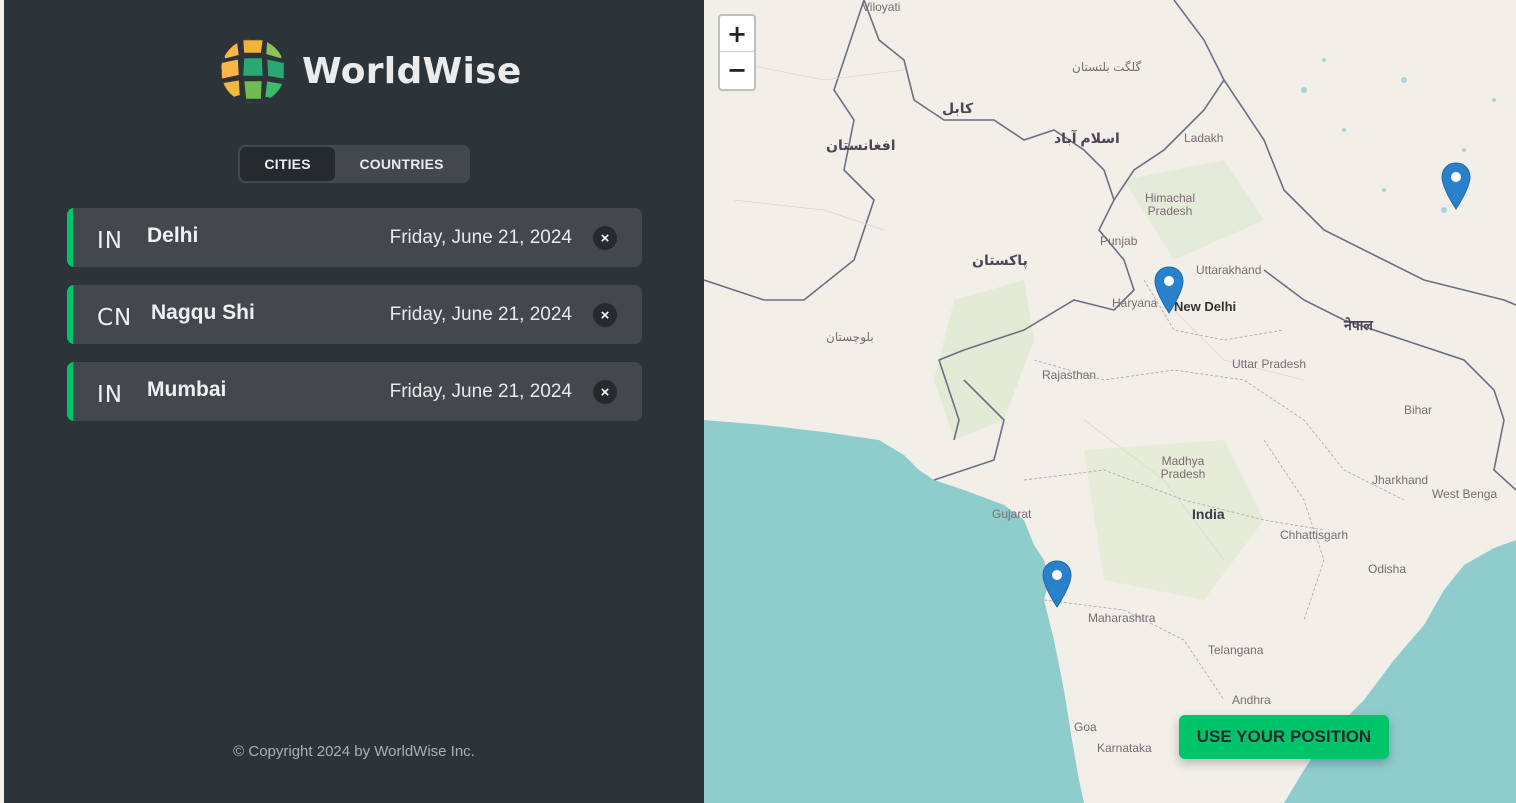 The height and width of the screenshot is (803, 1516). Describe the element at coordinates (881, 7) in the screenshot. I see `label-viloyati: Viloyati` at that location.